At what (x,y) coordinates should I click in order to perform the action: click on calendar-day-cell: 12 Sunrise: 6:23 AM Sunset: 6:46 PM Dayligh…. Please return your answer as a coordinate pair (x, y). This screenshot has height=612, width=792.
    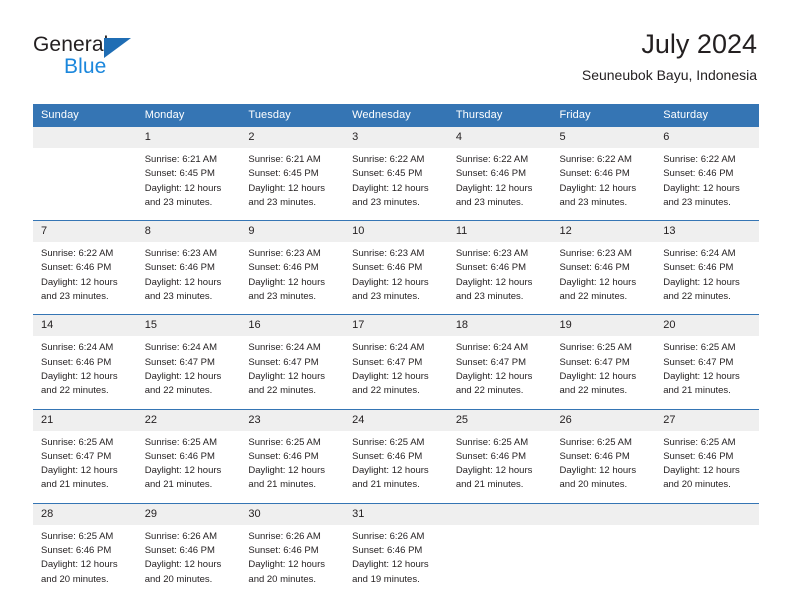
    Looking at the image, I should click on (603, 267).